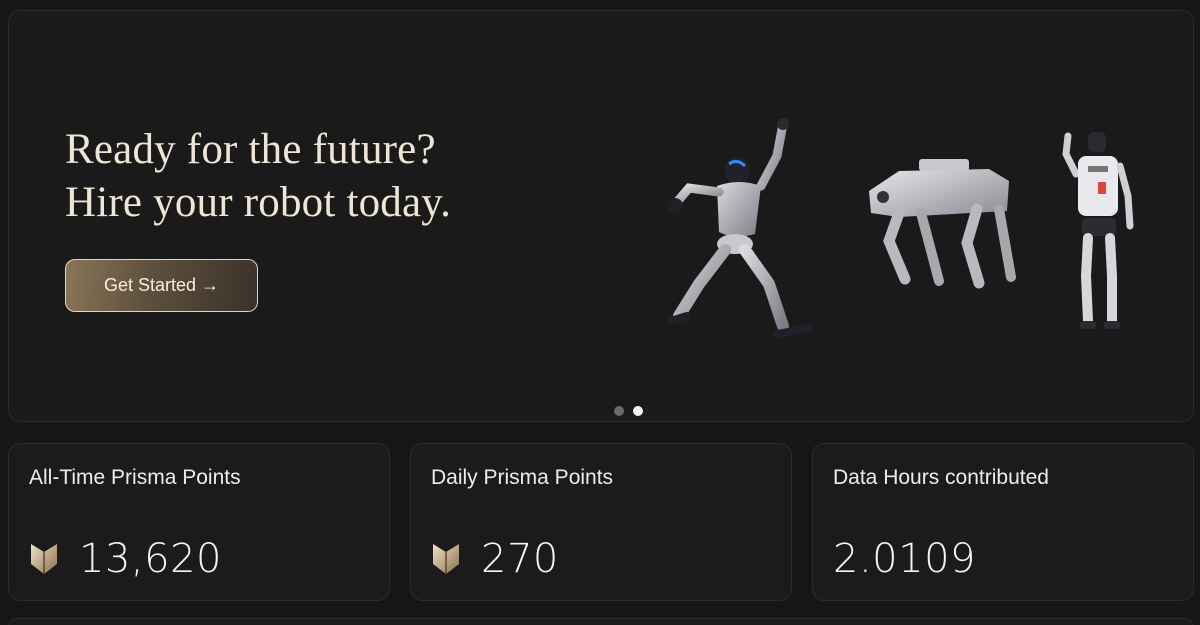 Image resolution: width=1200 pixels, height=625 pixels. Describe the element at coordinates (520, 559) in the screenshot. I see `stat-value: 270` at that location.